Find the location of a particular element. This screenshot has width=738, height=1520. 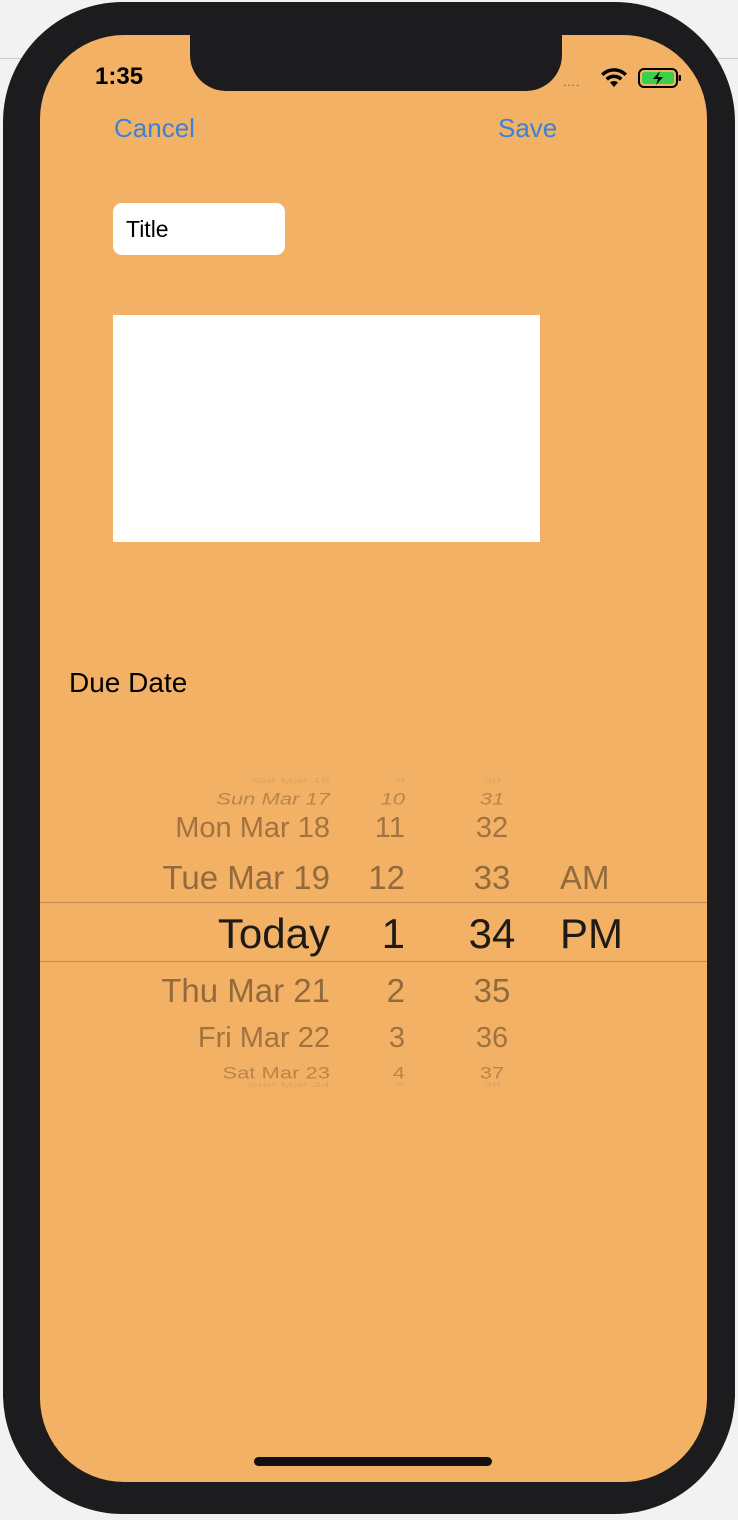

picker-hour-selected: 1 is located at coordinates (393, 934).